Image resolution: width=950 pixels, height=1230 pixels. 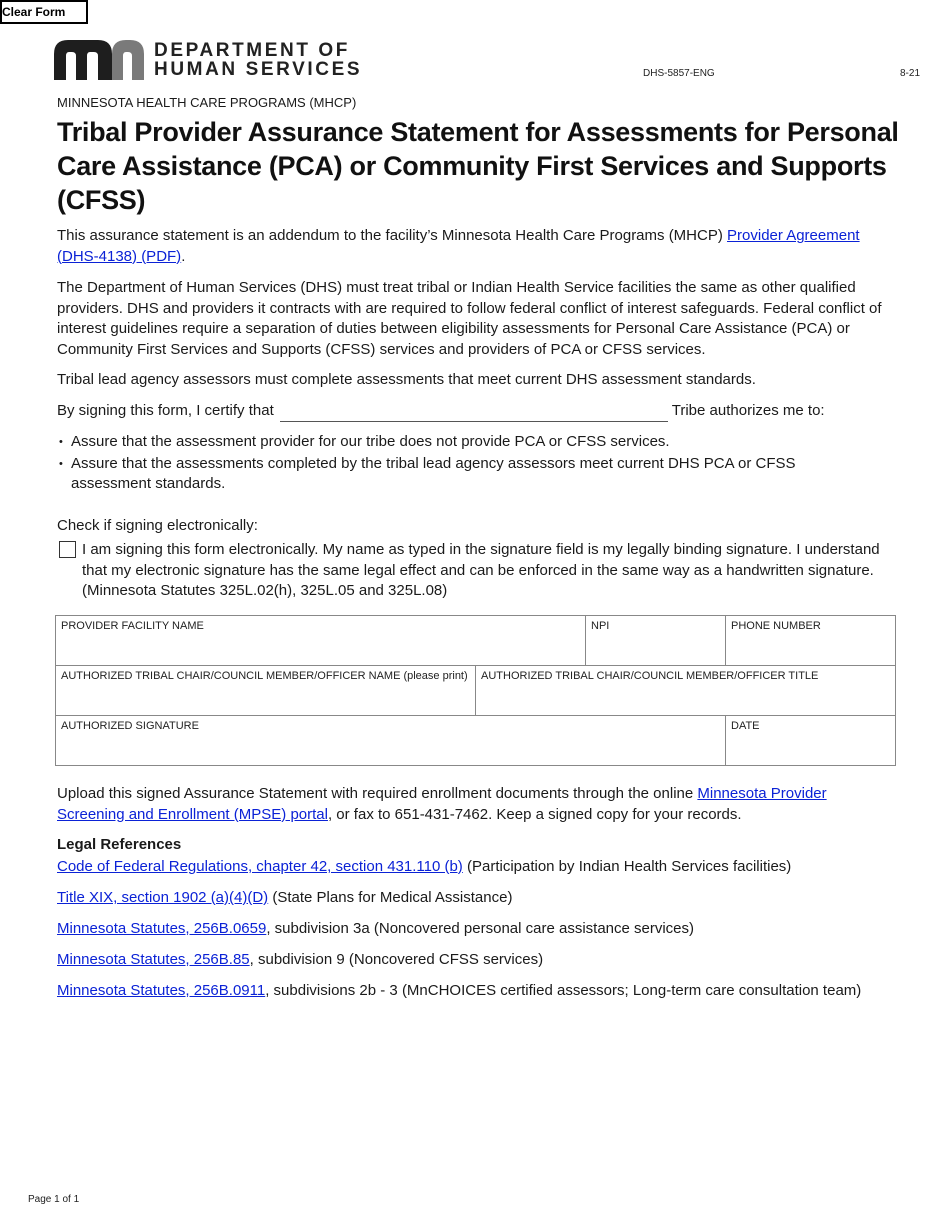 What do you see at coordinates (390, 897) in the screenshot?
I see `legal-reference-text: (State Plans for Medical Assistance)` at bounding box center [390, 897].